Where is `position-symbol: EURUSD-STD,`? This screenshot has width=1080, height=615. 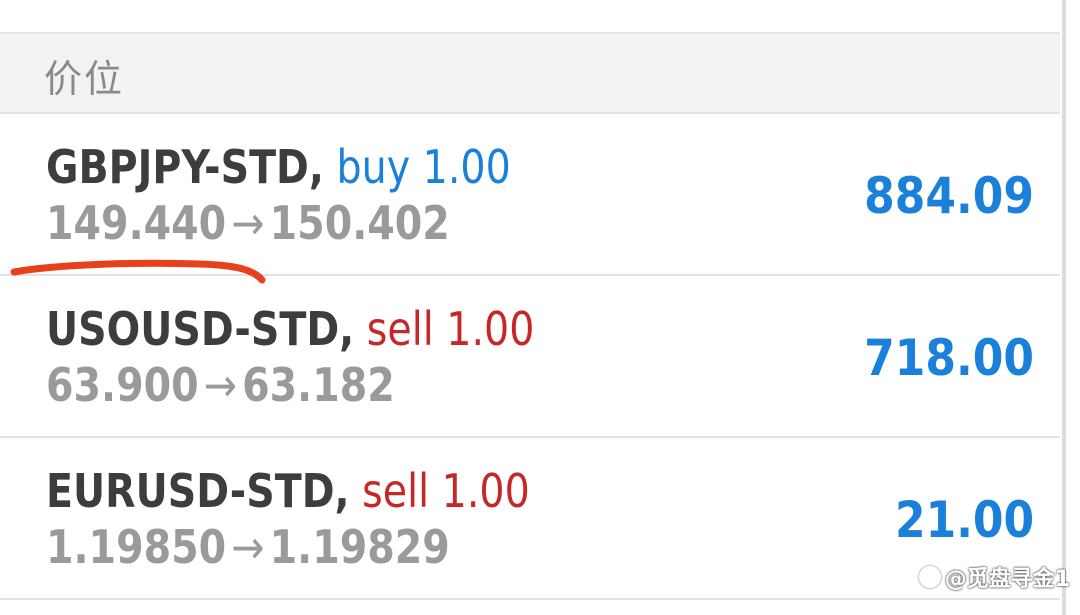 position-symbol: EURUSD-STD, is located at coordinates (198, 491).